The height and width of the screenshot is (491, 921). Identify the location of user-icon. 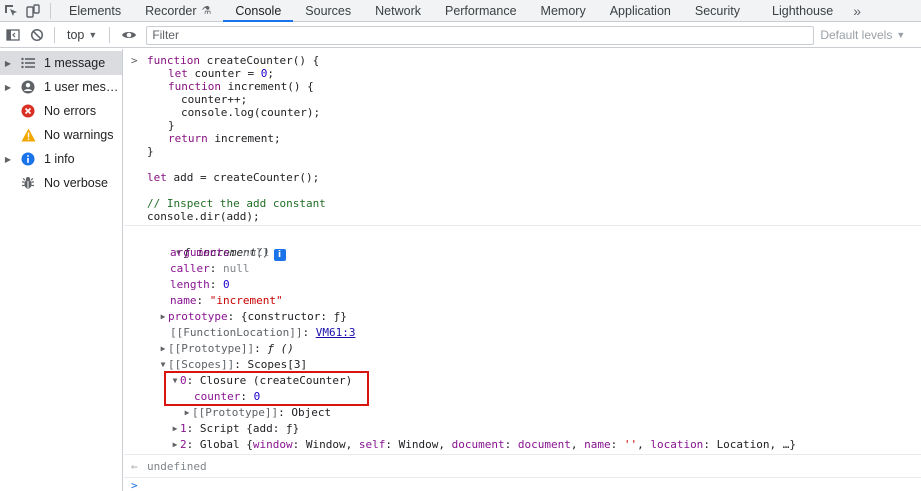
(28, 87).